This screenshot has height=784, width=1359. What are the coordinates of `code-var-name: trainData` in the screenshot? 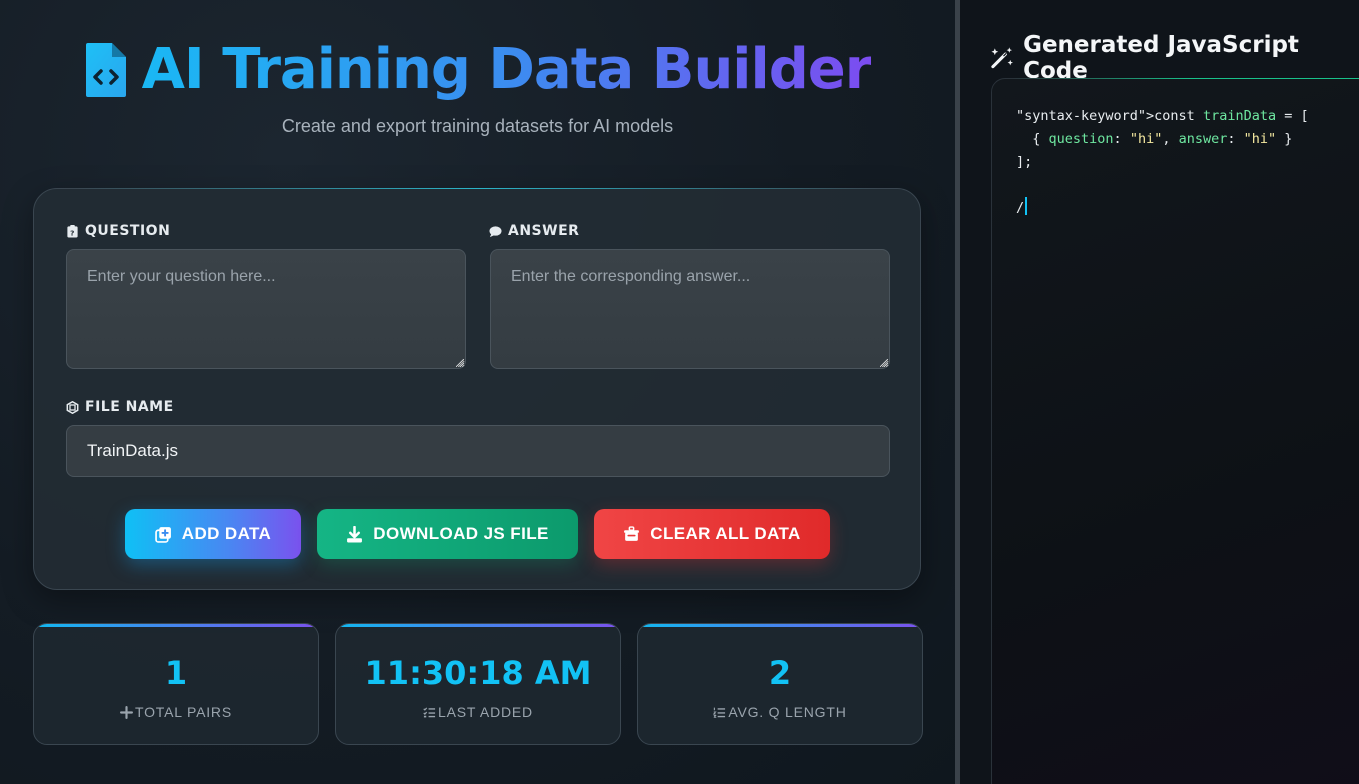 It's located at (1239, 116).